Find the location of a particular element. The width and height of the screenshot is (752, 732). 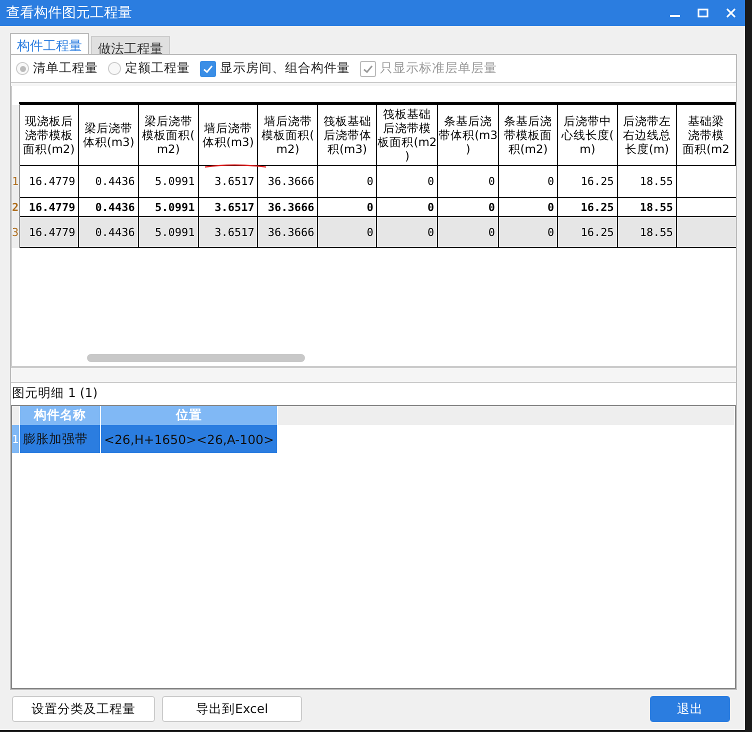

column-header: 条基后浇 带体积(m3 ) is located at coordinates (468, 135).